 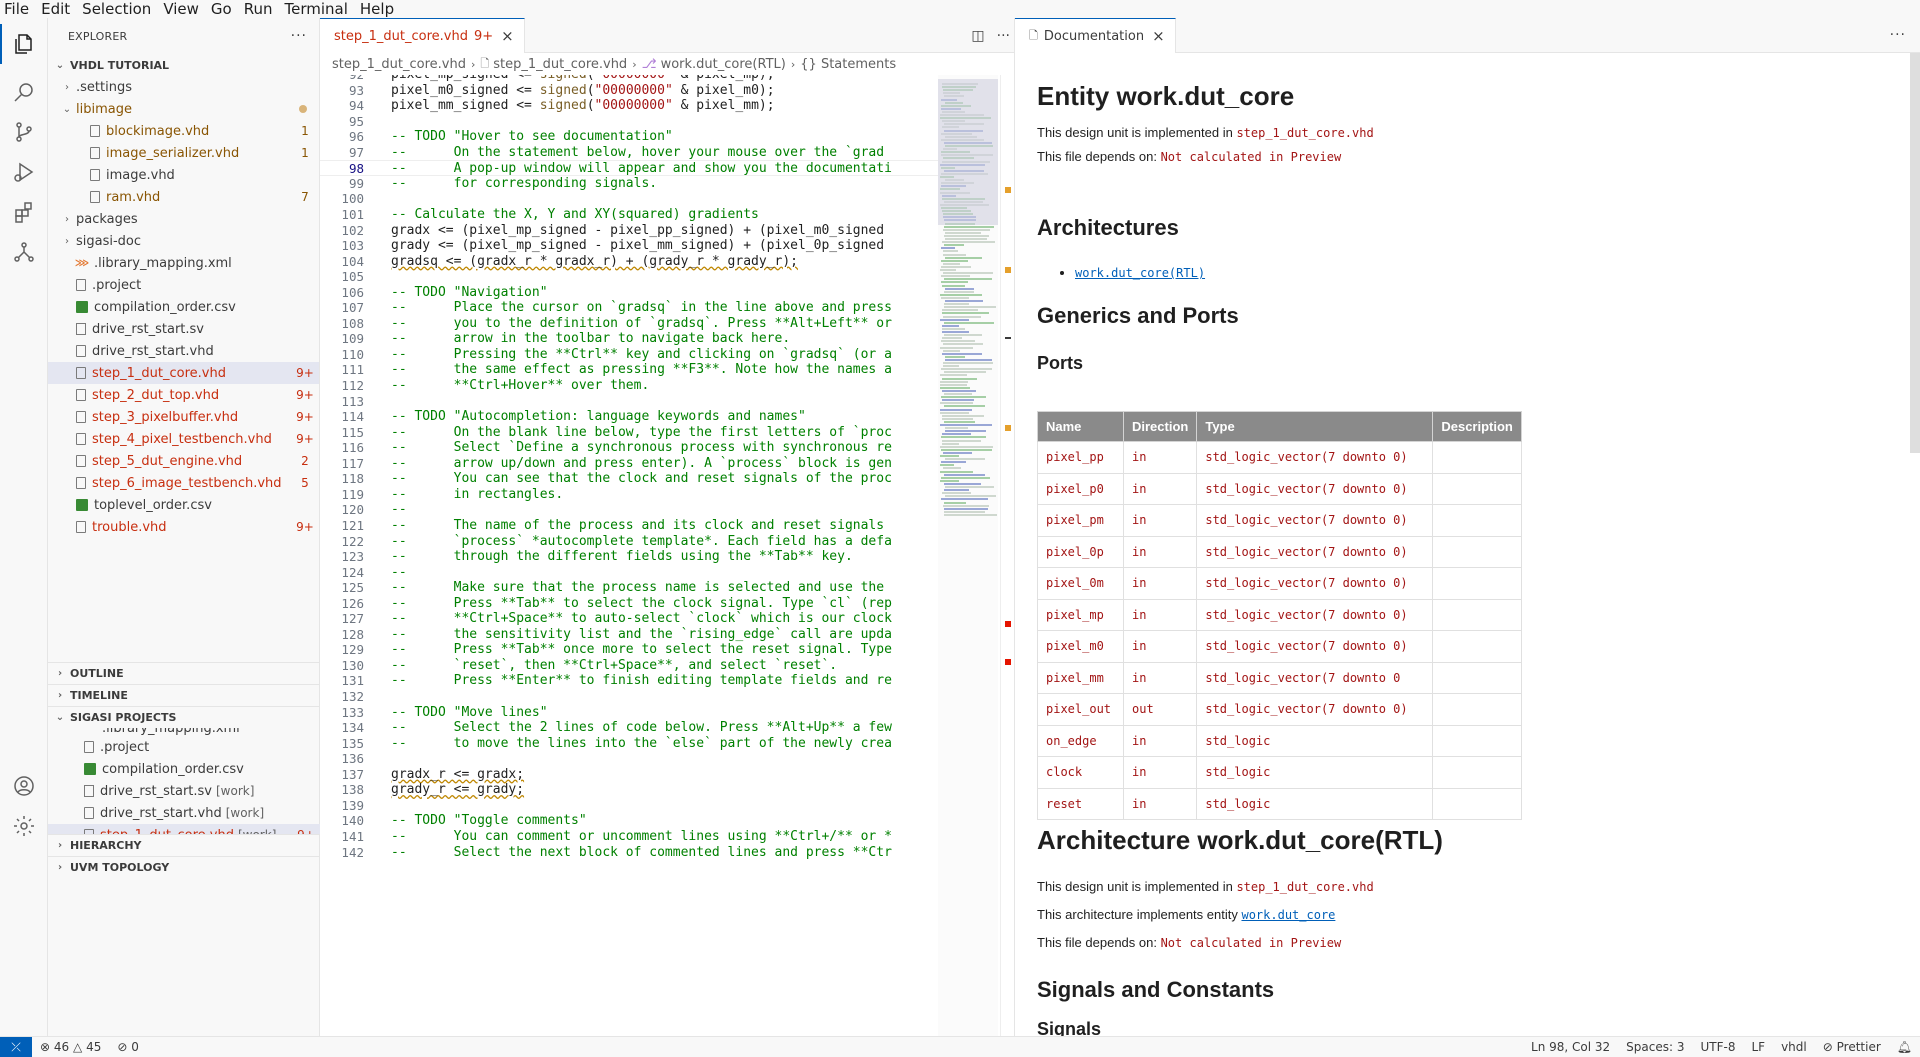 What do you see at coordinates (183, 65) in the screenshot?
I see `project-section-header: ⌄ VHDL TUTORIAL` at bounding box center [183, 65].